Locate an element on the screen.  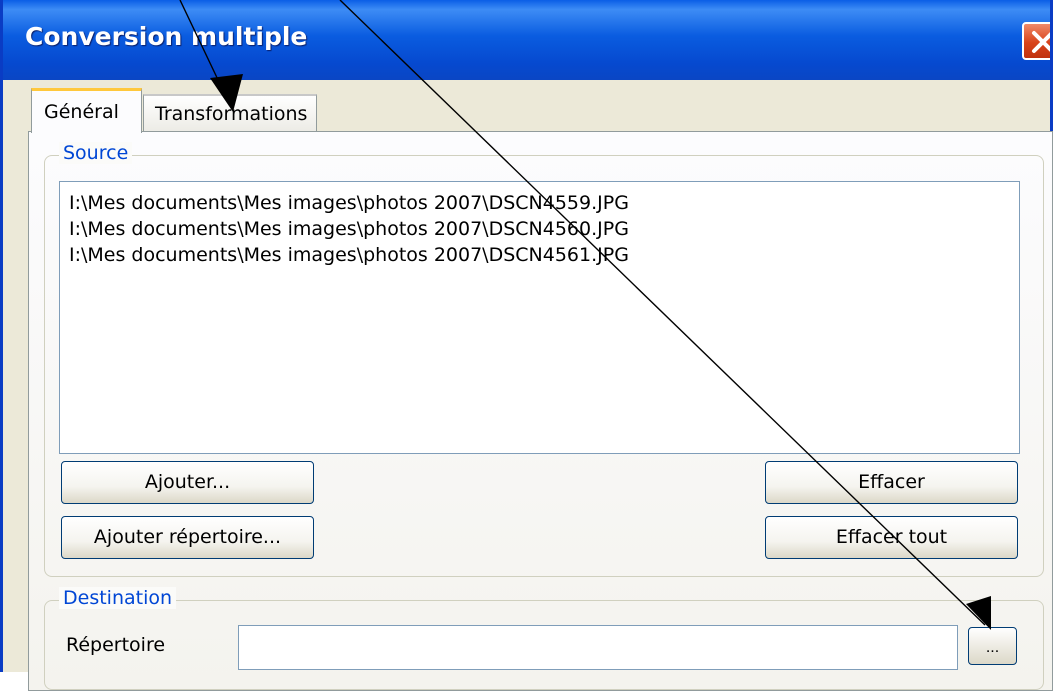
tab-general-label: Général is located at coordinates (81, 112).